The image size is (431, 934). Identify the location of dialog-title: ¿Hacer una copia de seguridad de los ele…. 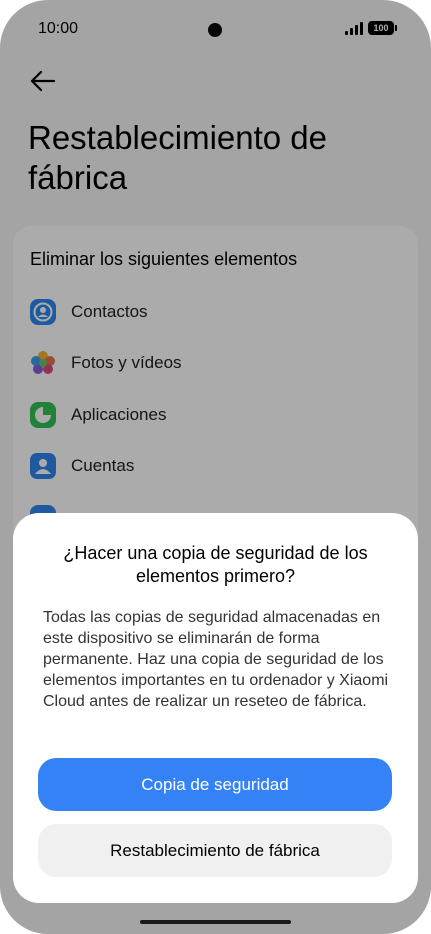
(215, 564).